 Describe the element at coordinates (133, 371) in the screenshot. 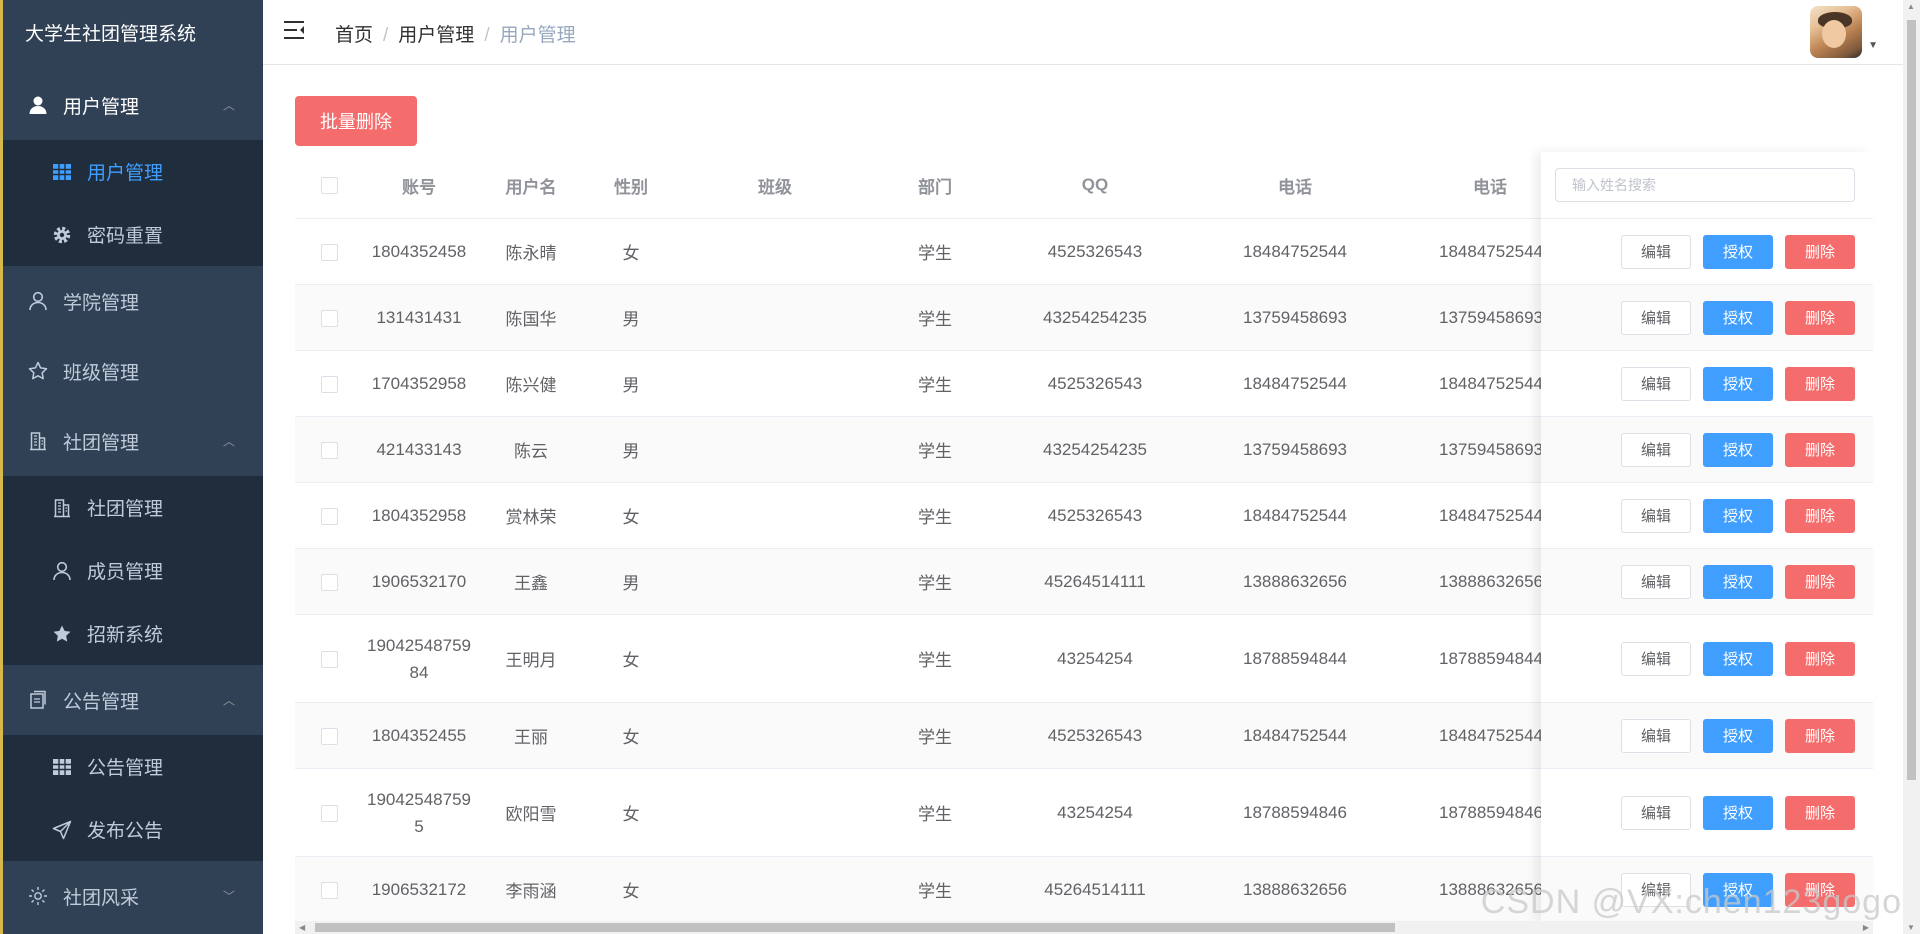

I see `menu-class-management: 班级管理` at that location.